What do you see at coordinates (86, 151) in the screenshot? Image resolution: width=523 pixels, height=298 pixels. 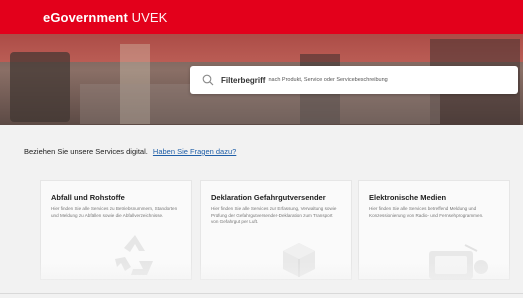 I see `intro-sentence: Beziehen Sie unsere Services digital.` at bounding box center [86, 151].